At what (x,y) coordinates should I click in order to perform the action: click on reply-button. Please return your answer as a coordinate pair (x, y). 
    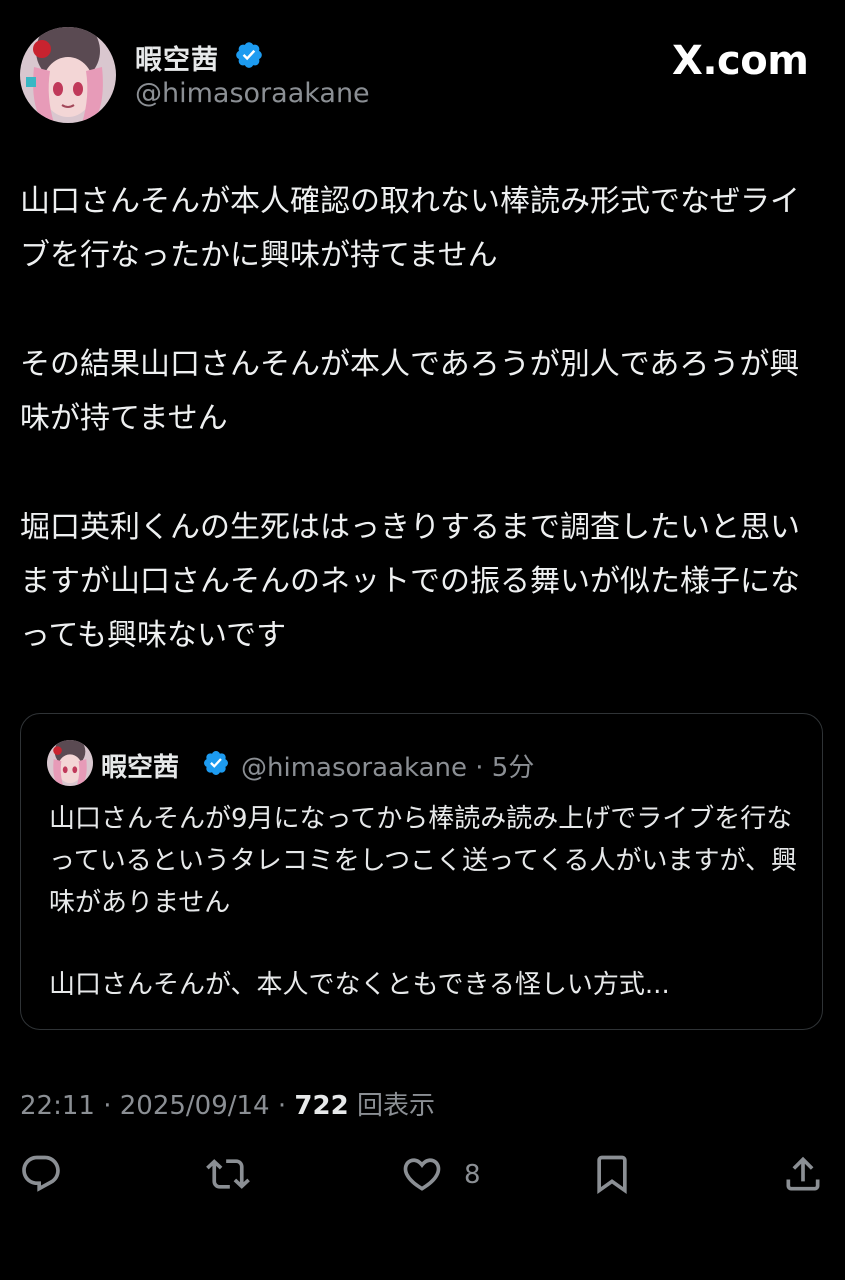
    Looking at the image, I should click on (43, 1176).